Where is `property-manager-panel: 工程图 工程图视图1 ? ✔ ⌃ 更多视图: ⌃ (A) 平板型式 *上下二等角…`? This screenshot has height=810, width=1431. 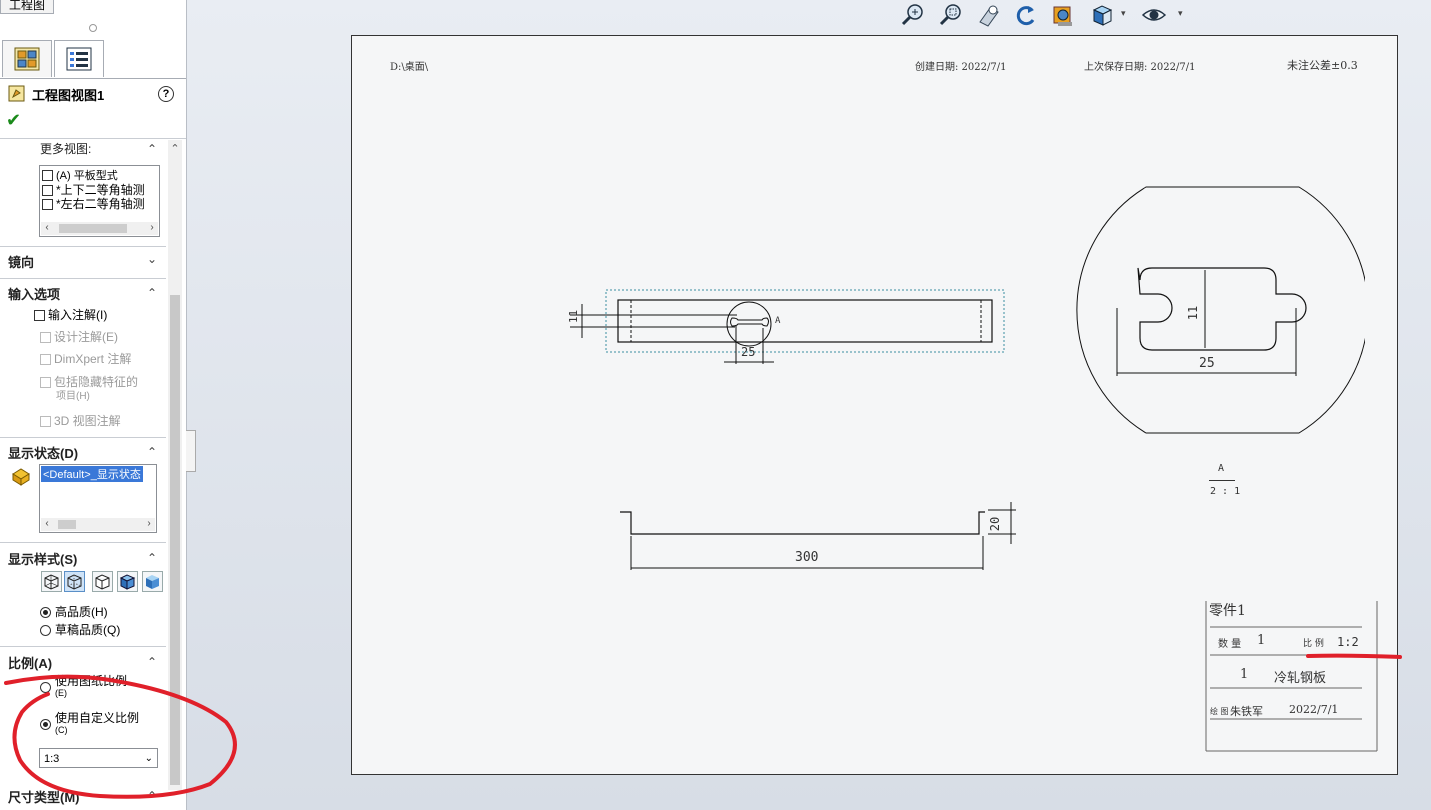 property-manager-panel: 工程图 工程图视图1 ? ✔ ⌃ 更多视图: ⌃ (A) 平板型式 *上下二等角… is located at coordinates (93, 405).